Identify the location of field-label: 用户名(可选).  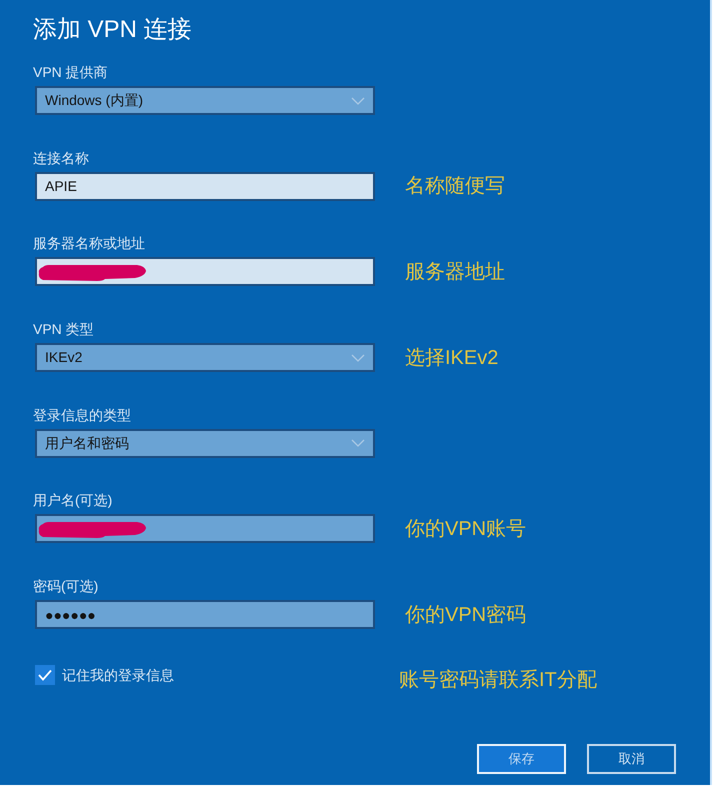
(72, 500).